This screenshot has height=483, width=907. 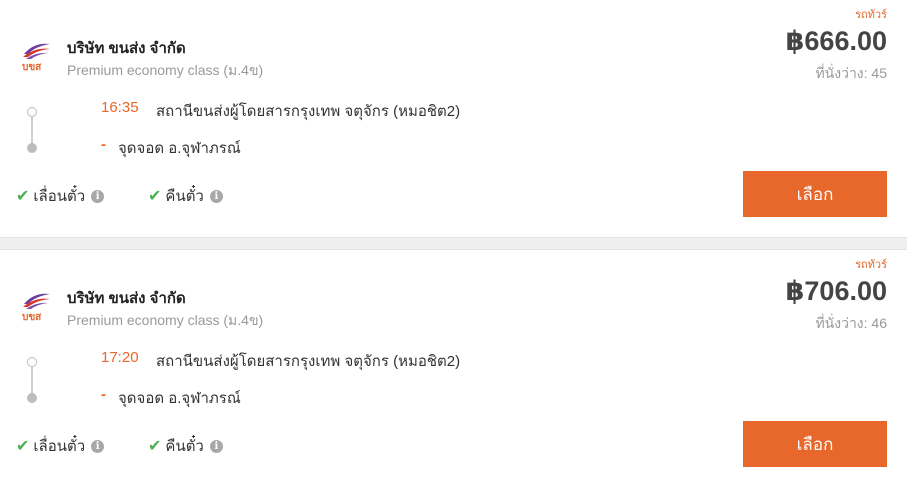 I want to click on seats-available: ที่นั่งว่าง: 46, so click(x=851, y=323).